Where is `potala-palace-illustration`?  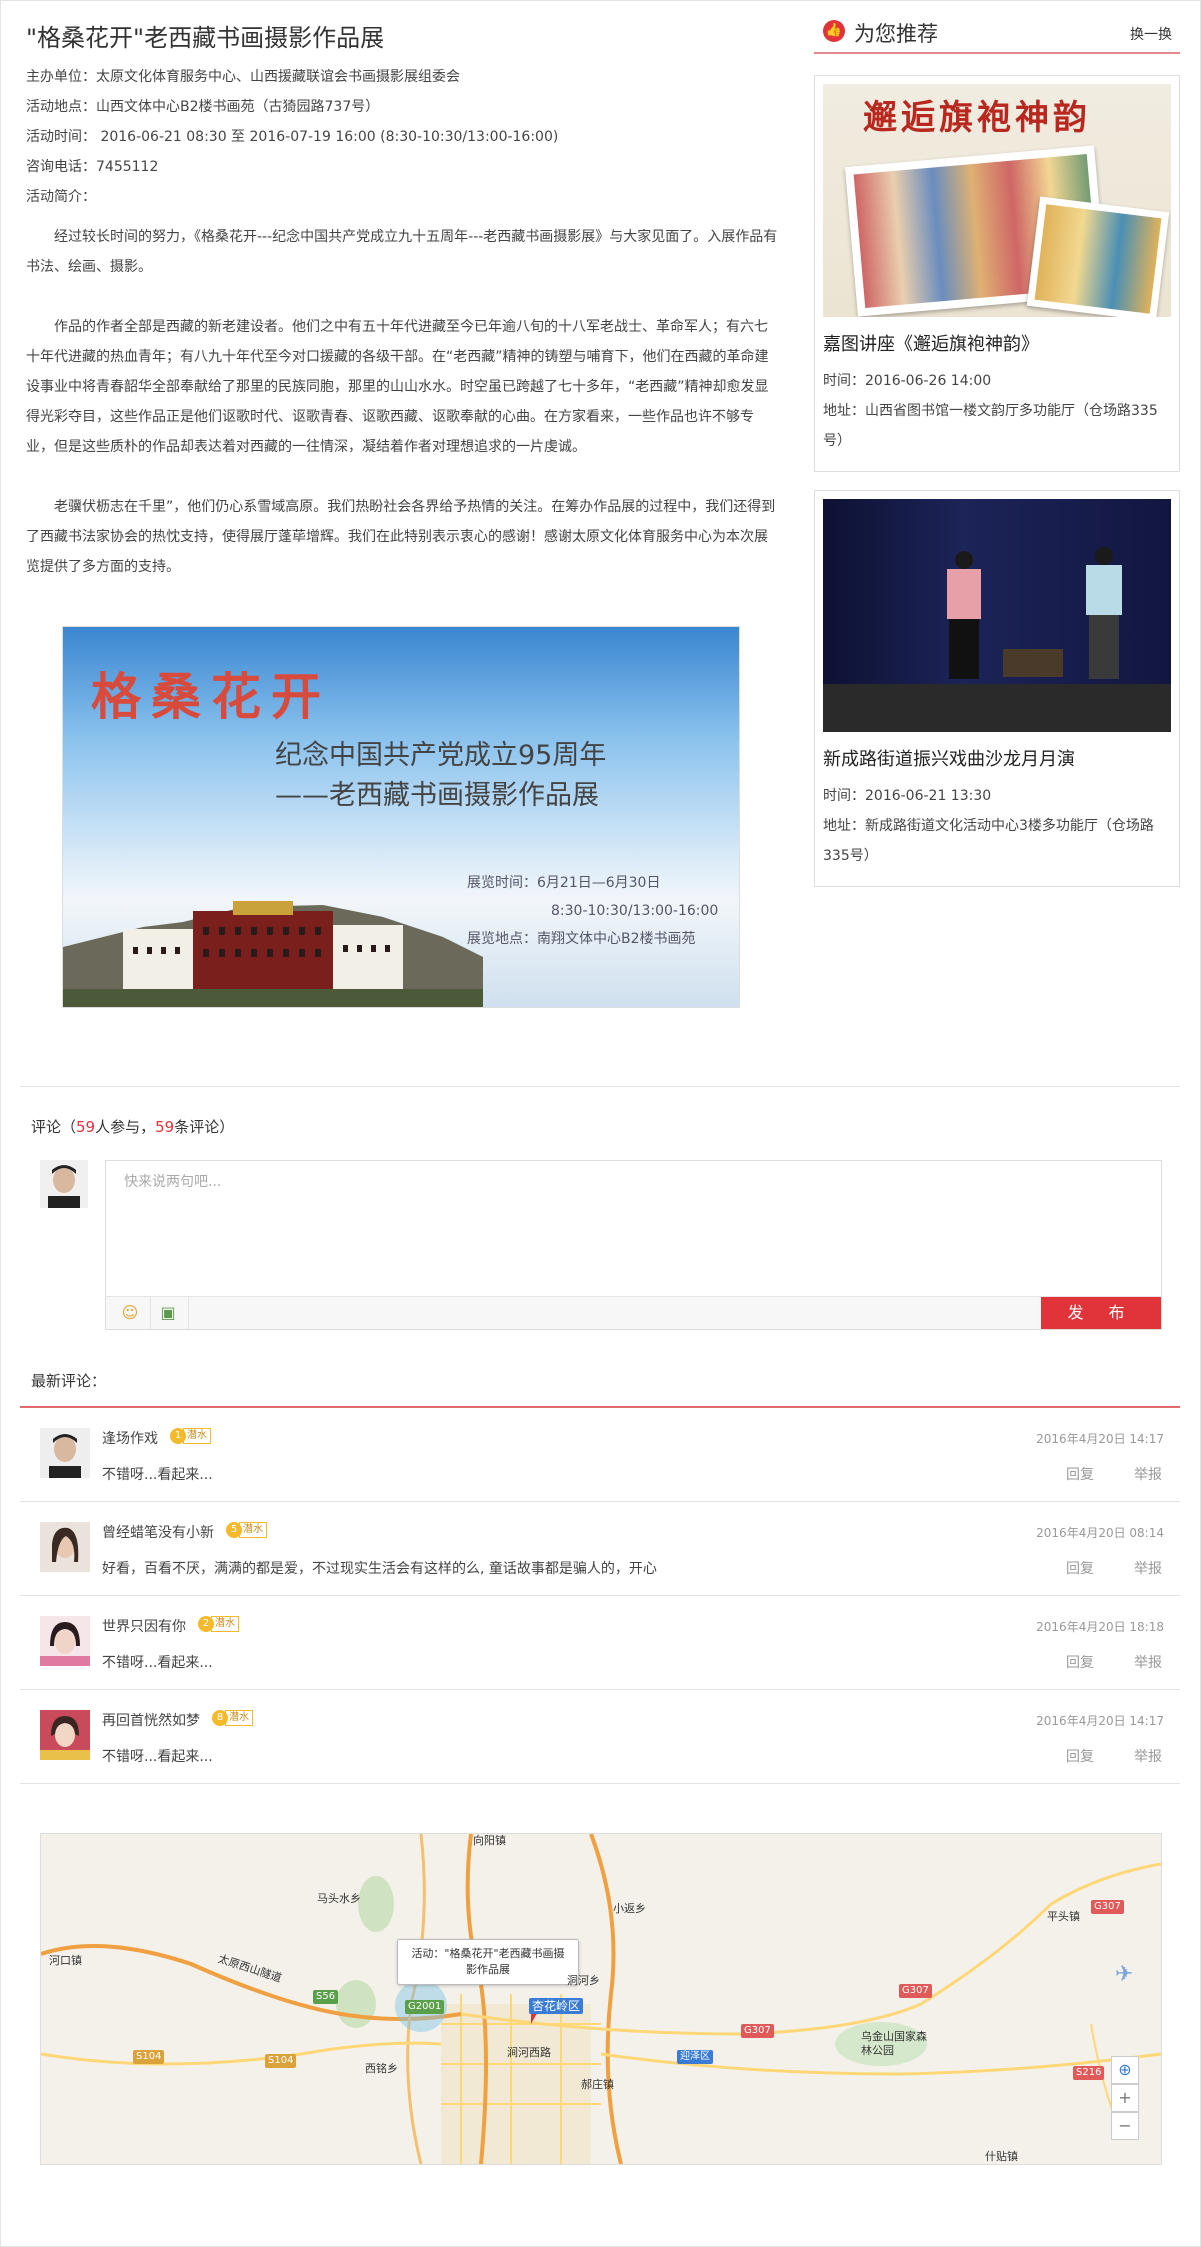
potala-palace-illustration is located at coordinates (273, 954).